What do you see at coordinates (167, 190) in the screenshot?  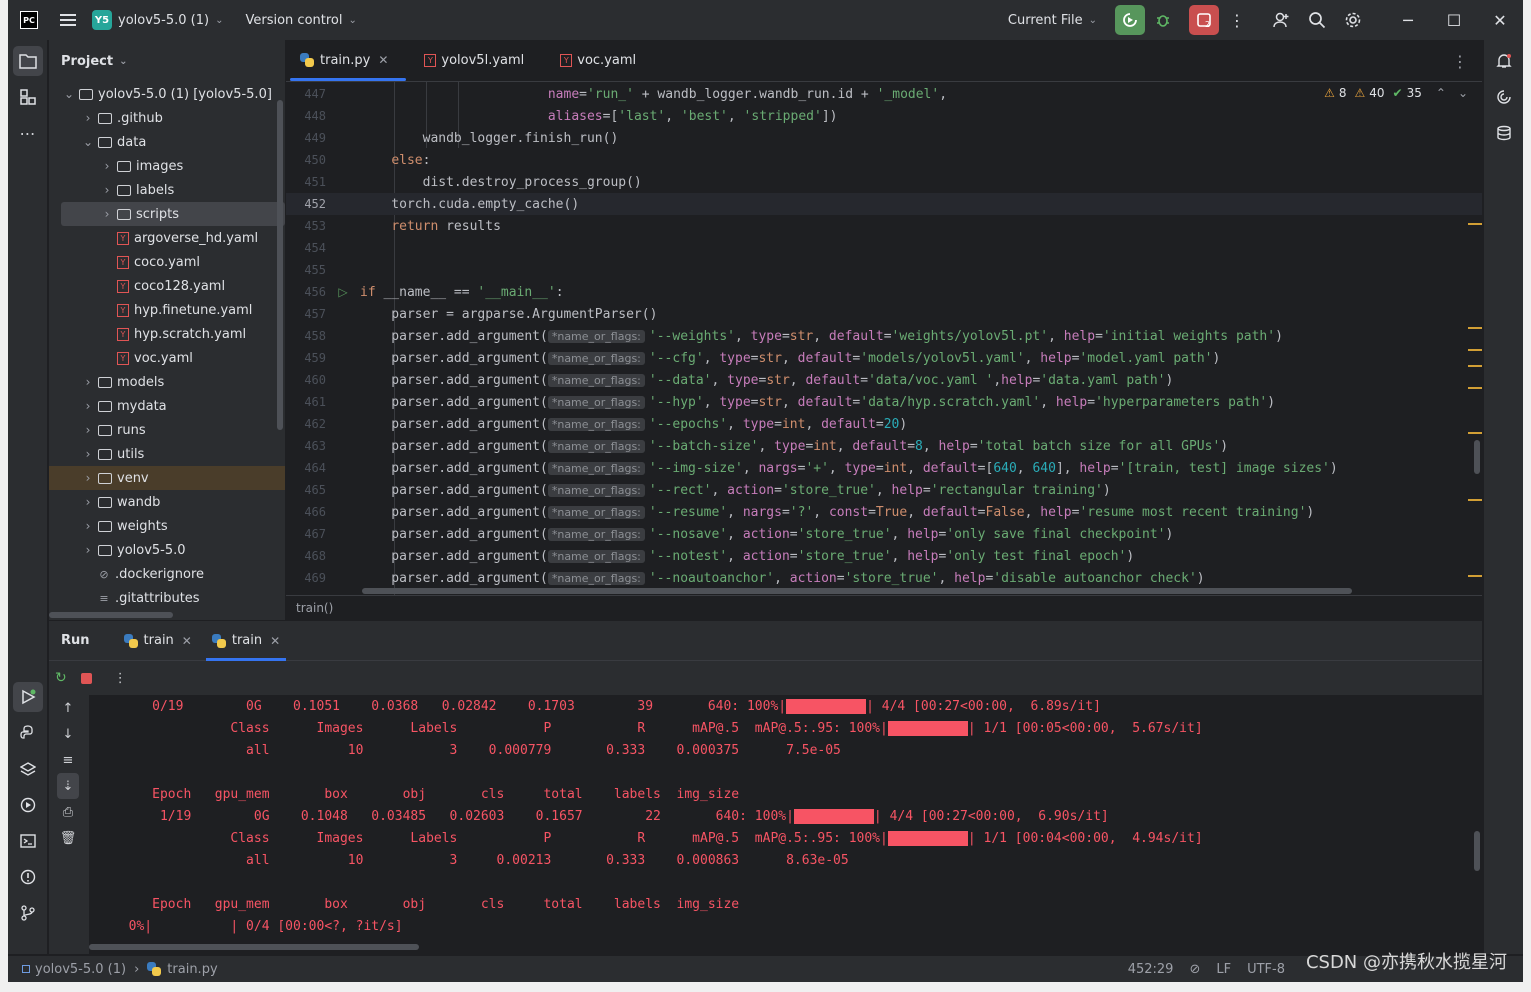 I see `tree-item: › labels` at bounding box center [167, 190].